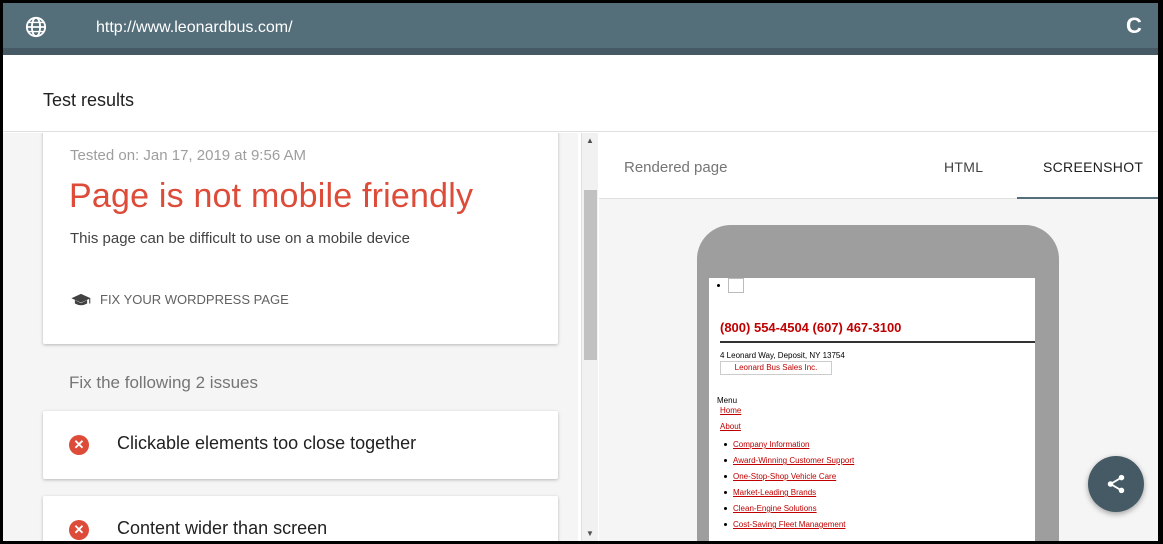 The width and height of the screenshot is (1163, 544). I want to click on graduation-cap-icon, so click(81, 299).